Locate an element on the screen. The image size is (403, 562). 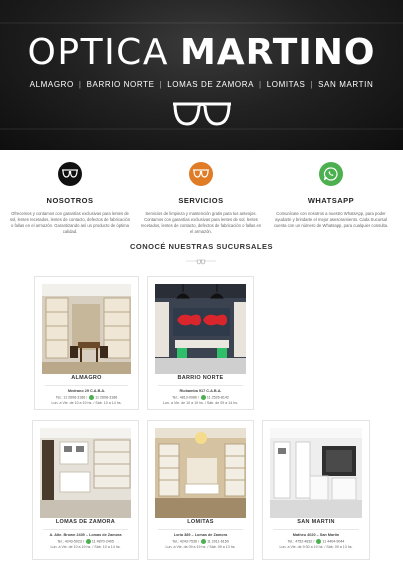
branch-name: SAN MARTIN is located at coordinates (316, 522).